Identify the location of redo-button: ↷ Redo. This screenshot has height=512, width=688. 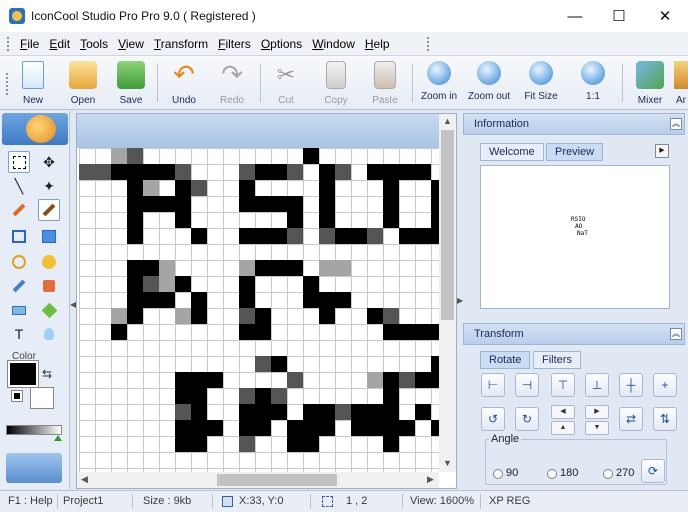
(232, 84).